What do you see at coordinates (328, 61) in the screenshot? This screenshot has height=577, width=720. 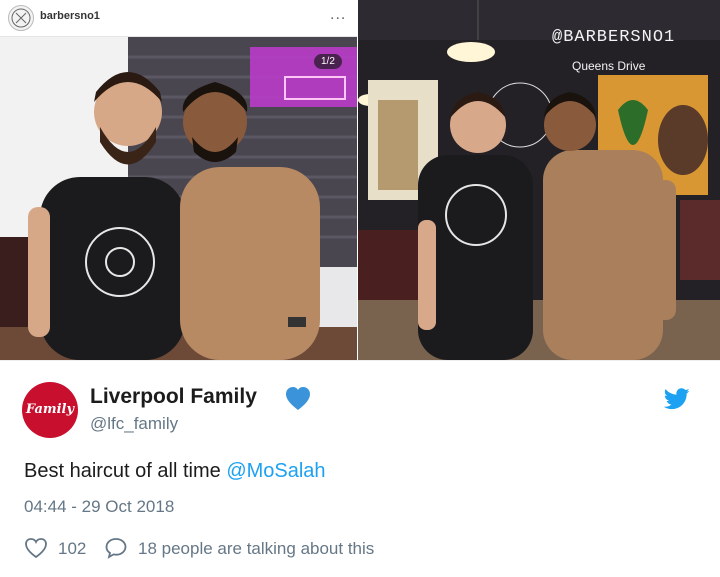 I see `photo-counter-badge: 1/2` at bounding box center [328, 61].